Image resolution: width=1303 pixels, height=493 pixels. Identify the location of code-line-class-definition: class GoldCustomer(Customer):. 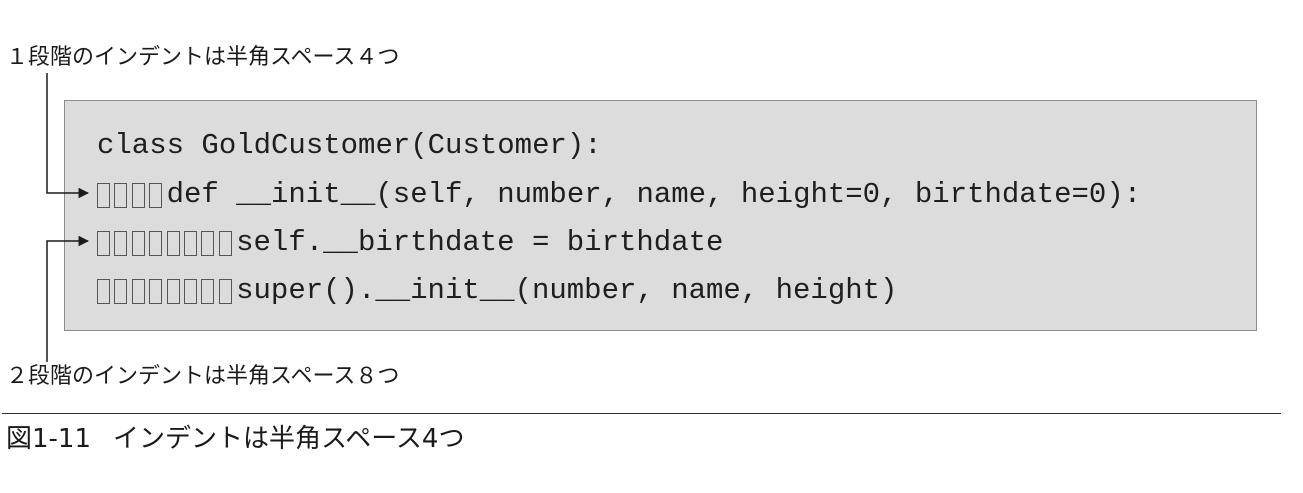
(349, 146).